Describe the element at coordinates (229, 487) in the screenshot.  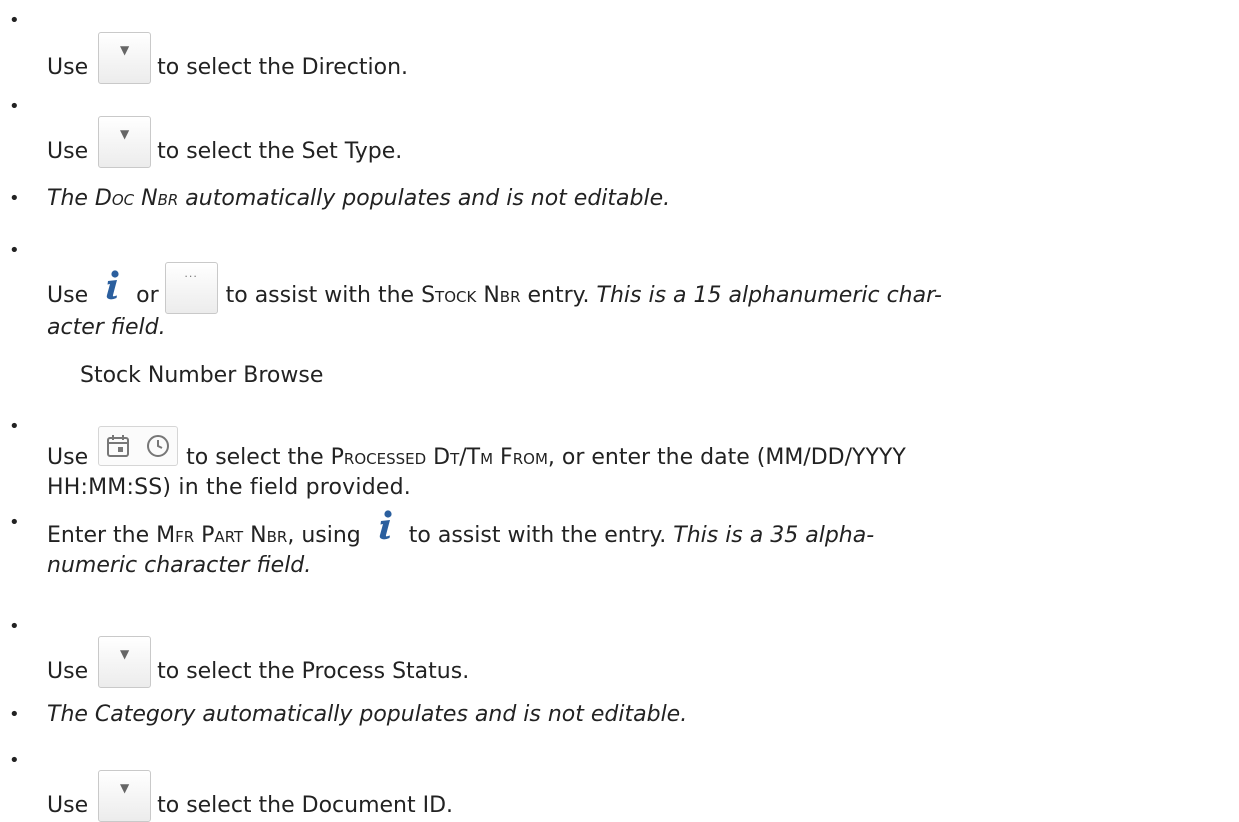
I see `processed-line2: HH:MM:SS) in the field provided.` at that location.